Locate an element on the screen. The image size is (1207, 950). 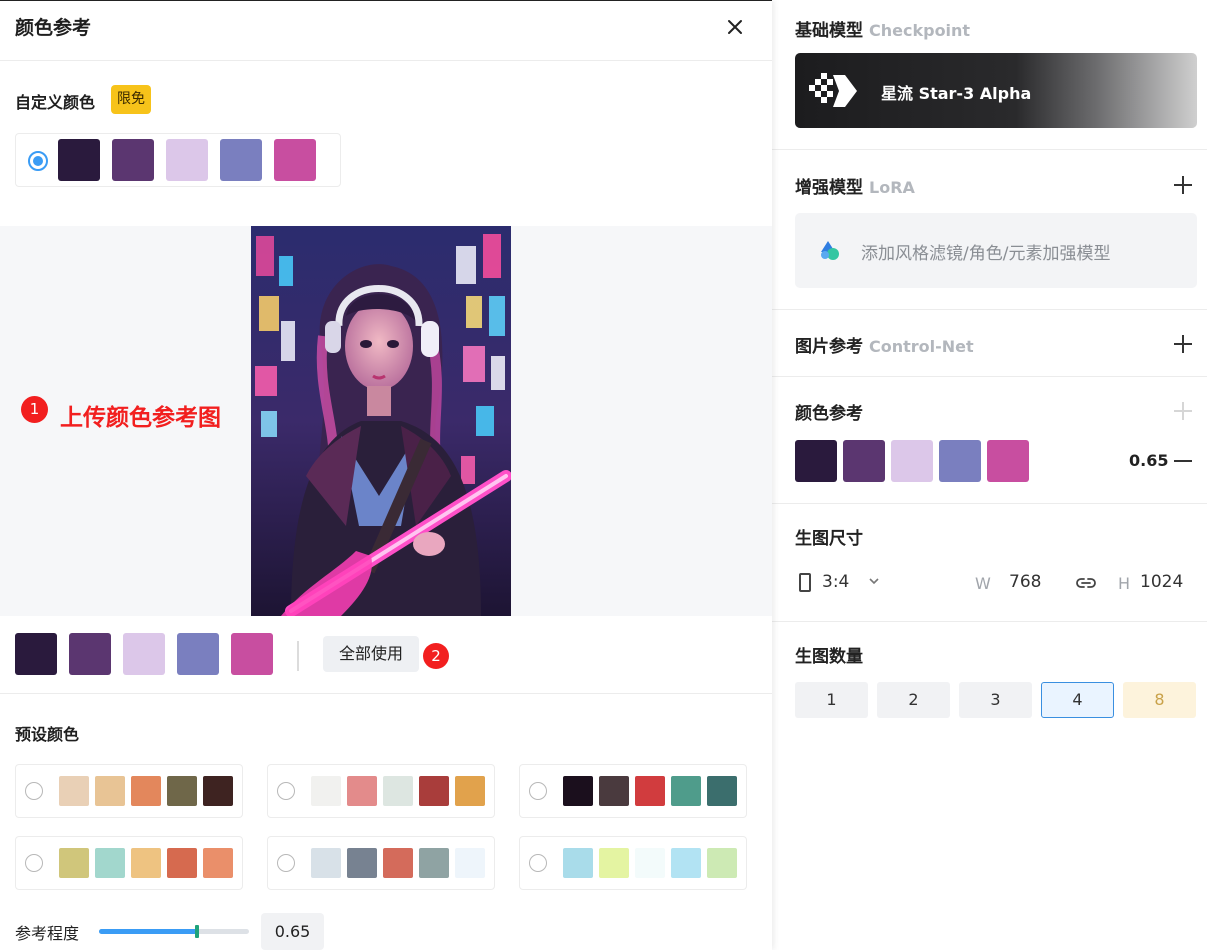
count-option-4: 4 is located at coordinates (1077, 700).